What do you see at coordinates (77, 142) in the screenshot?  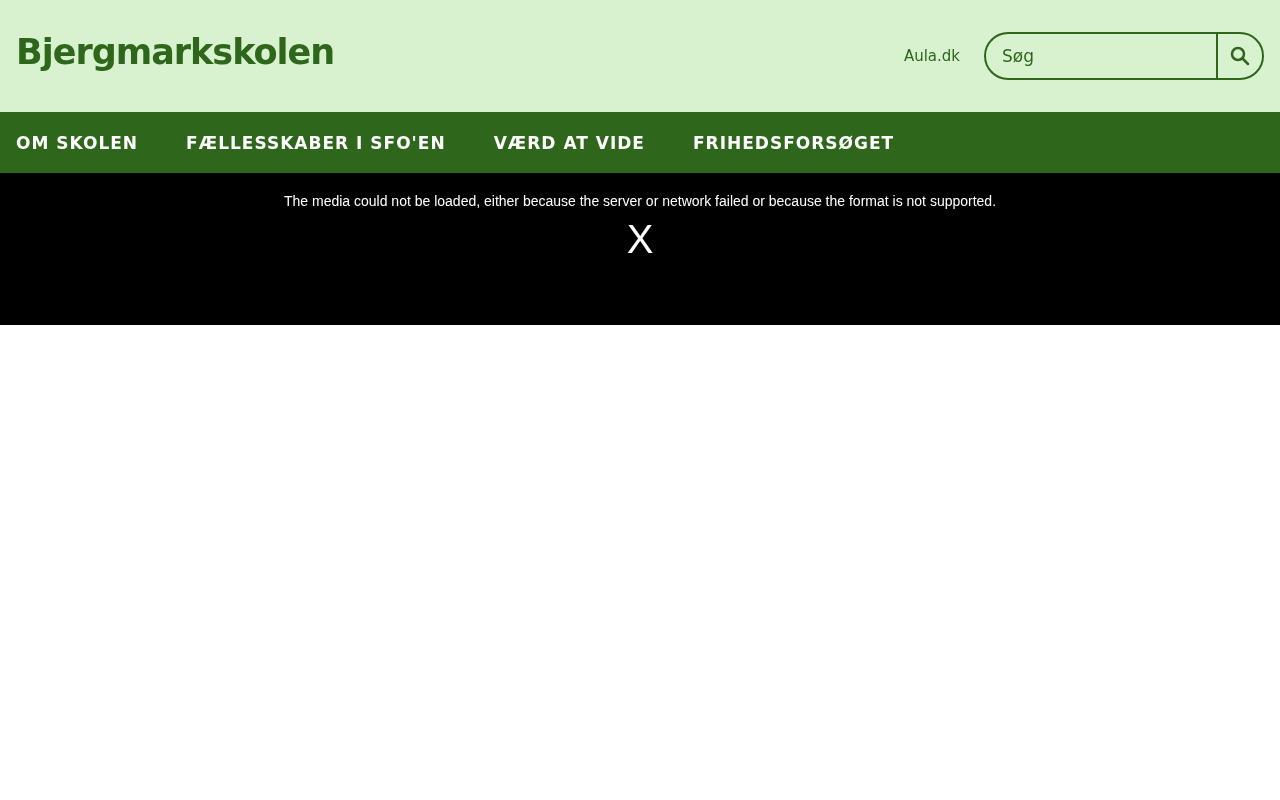 I see `nav-item: OM SKOLEN` at bounding box center [77, 142].